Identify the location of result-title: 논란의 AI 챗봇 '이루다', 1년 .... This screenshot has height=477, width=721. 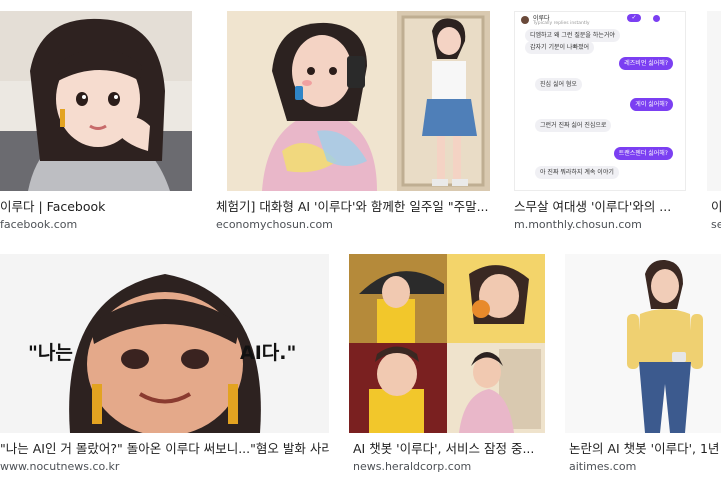
(645, 449).